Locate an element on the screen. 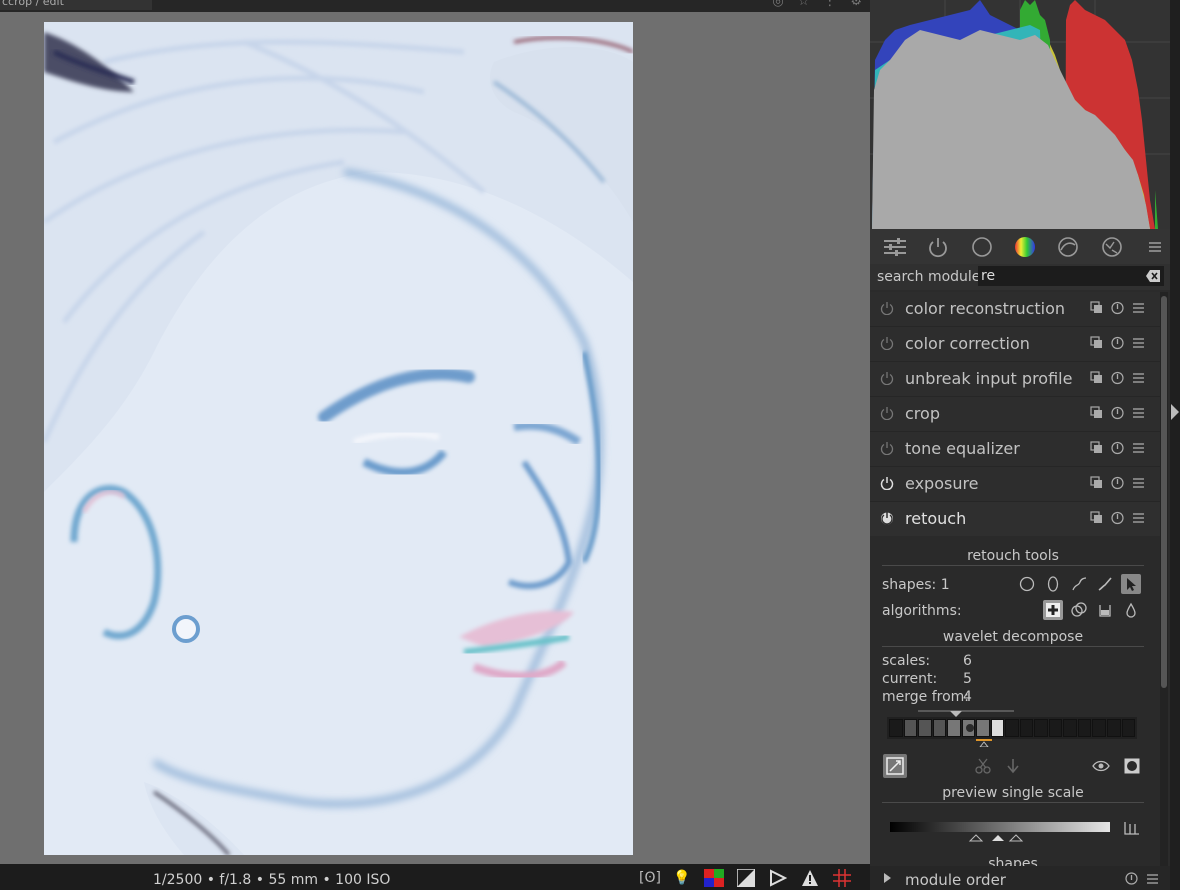 This screenshot has height=890, width=1180. collapse-panel-arrow-icon is located at coordinates (1175, 412).